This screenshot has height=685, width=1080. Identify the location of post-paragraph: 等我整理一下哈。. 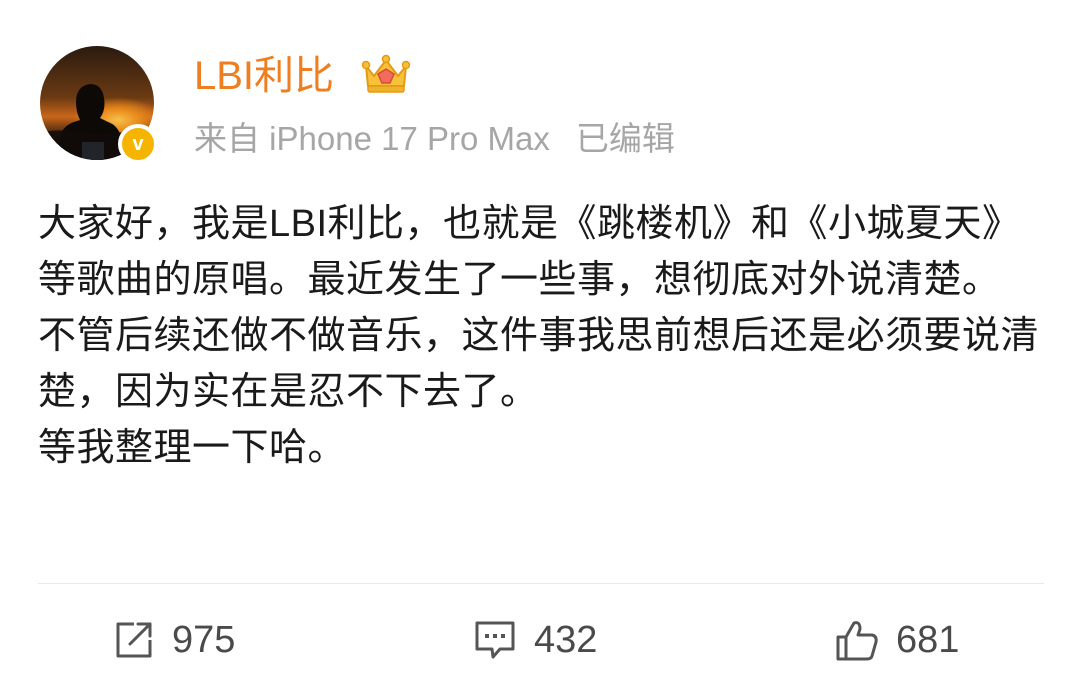
(192, 448).